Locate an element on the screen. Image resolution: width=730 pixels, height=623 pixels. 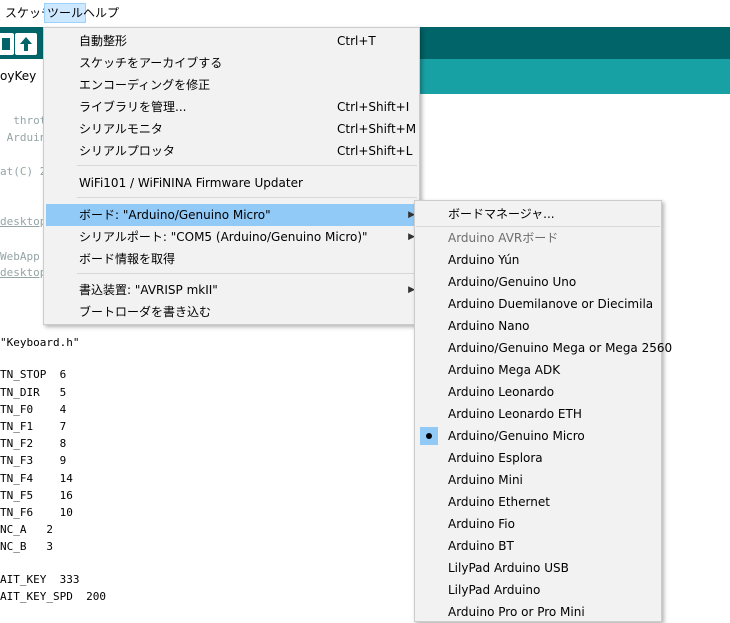
menu-item-board-info: ボード情報を取得 is located at coordinates (231, 259).